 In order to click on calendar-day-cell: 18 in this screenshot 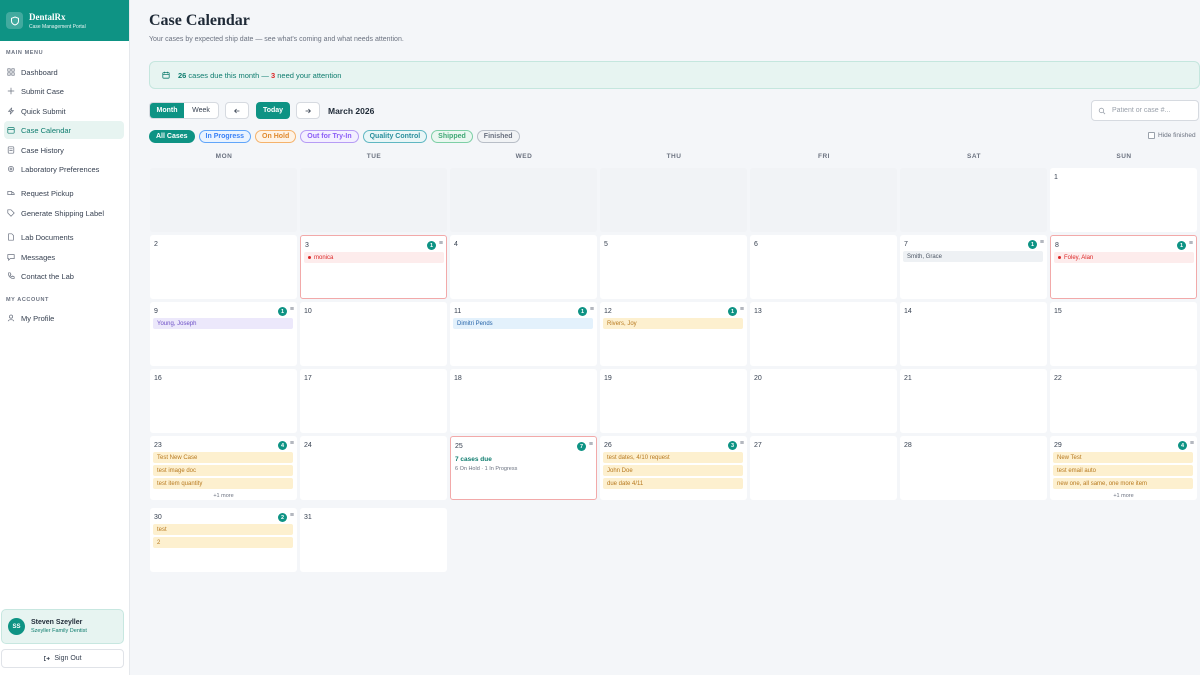, I will do `click(523, 401)`.